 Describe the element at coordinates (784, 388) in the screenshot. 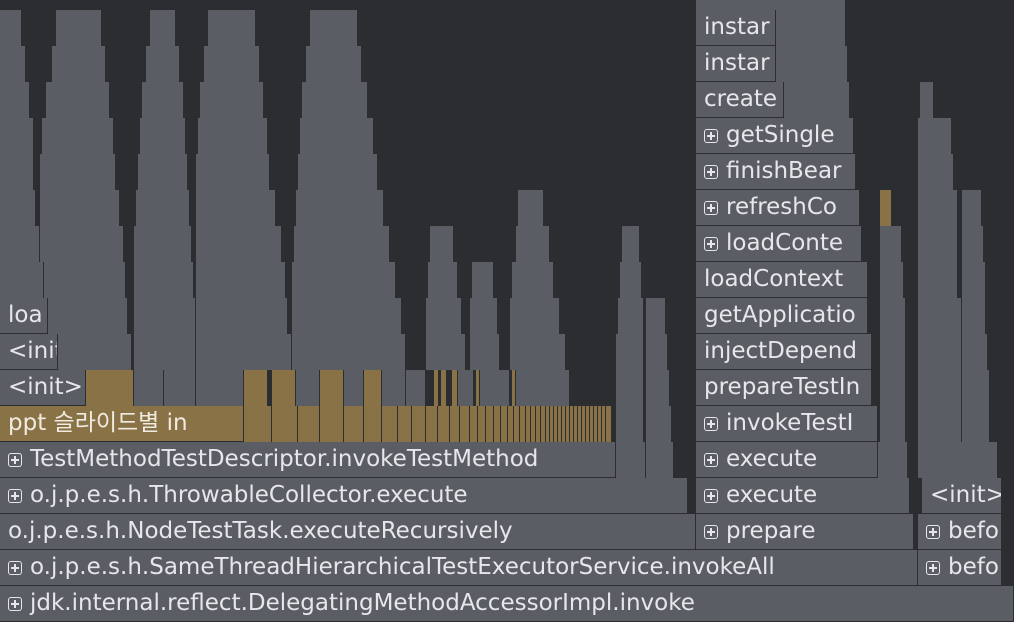

I see `frame-prepare-test-instance: prepareTestIn` at that location.